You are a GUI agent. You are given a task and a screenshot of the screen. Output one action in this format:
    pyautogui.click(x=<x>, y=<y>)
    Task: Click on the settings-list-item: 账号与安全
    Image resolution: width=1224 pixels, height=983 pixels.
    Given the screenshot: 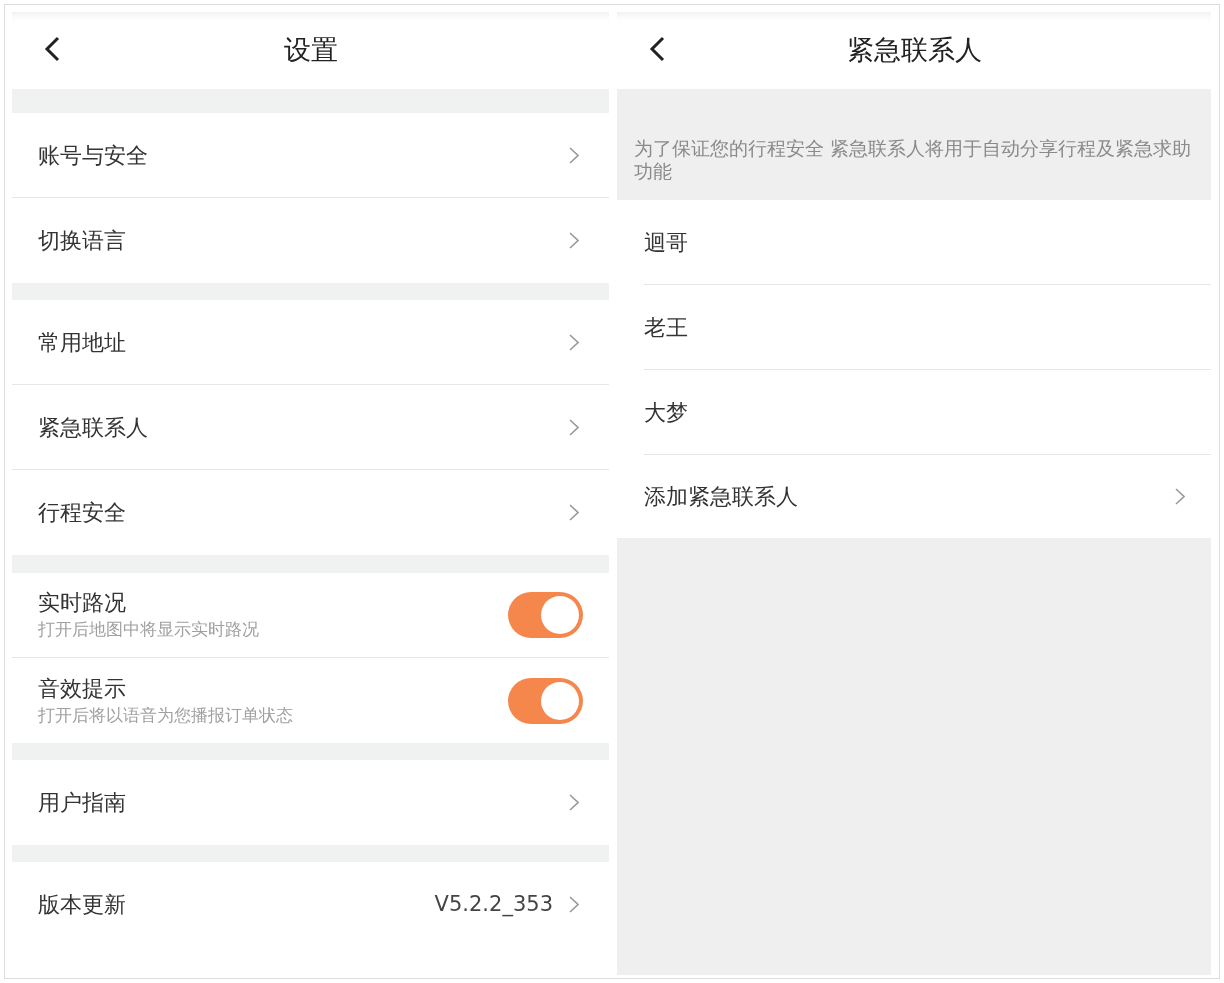 What is the action you would take?
    pyautogui.click(x=310, y=155)
    